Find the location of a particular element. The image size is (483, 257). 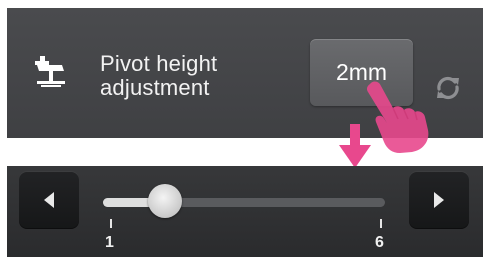

tick-label-max: 6 is located at coordinates (379, 242).